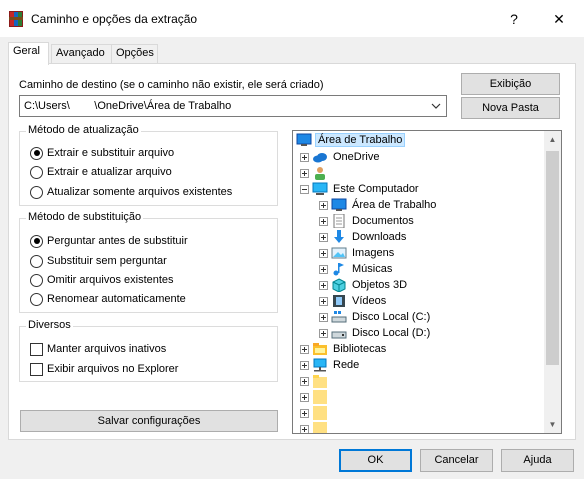 The image size is (584, 479). I want to click on overwrite-option-skip: Omitir arquivos existentes, so click(102, 280).